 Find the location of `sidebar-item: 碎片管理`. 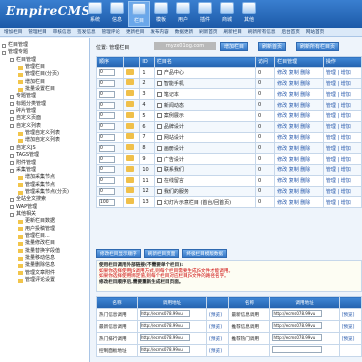

sidebar-item: 碎片管理 is located at coordinates (44, 111).